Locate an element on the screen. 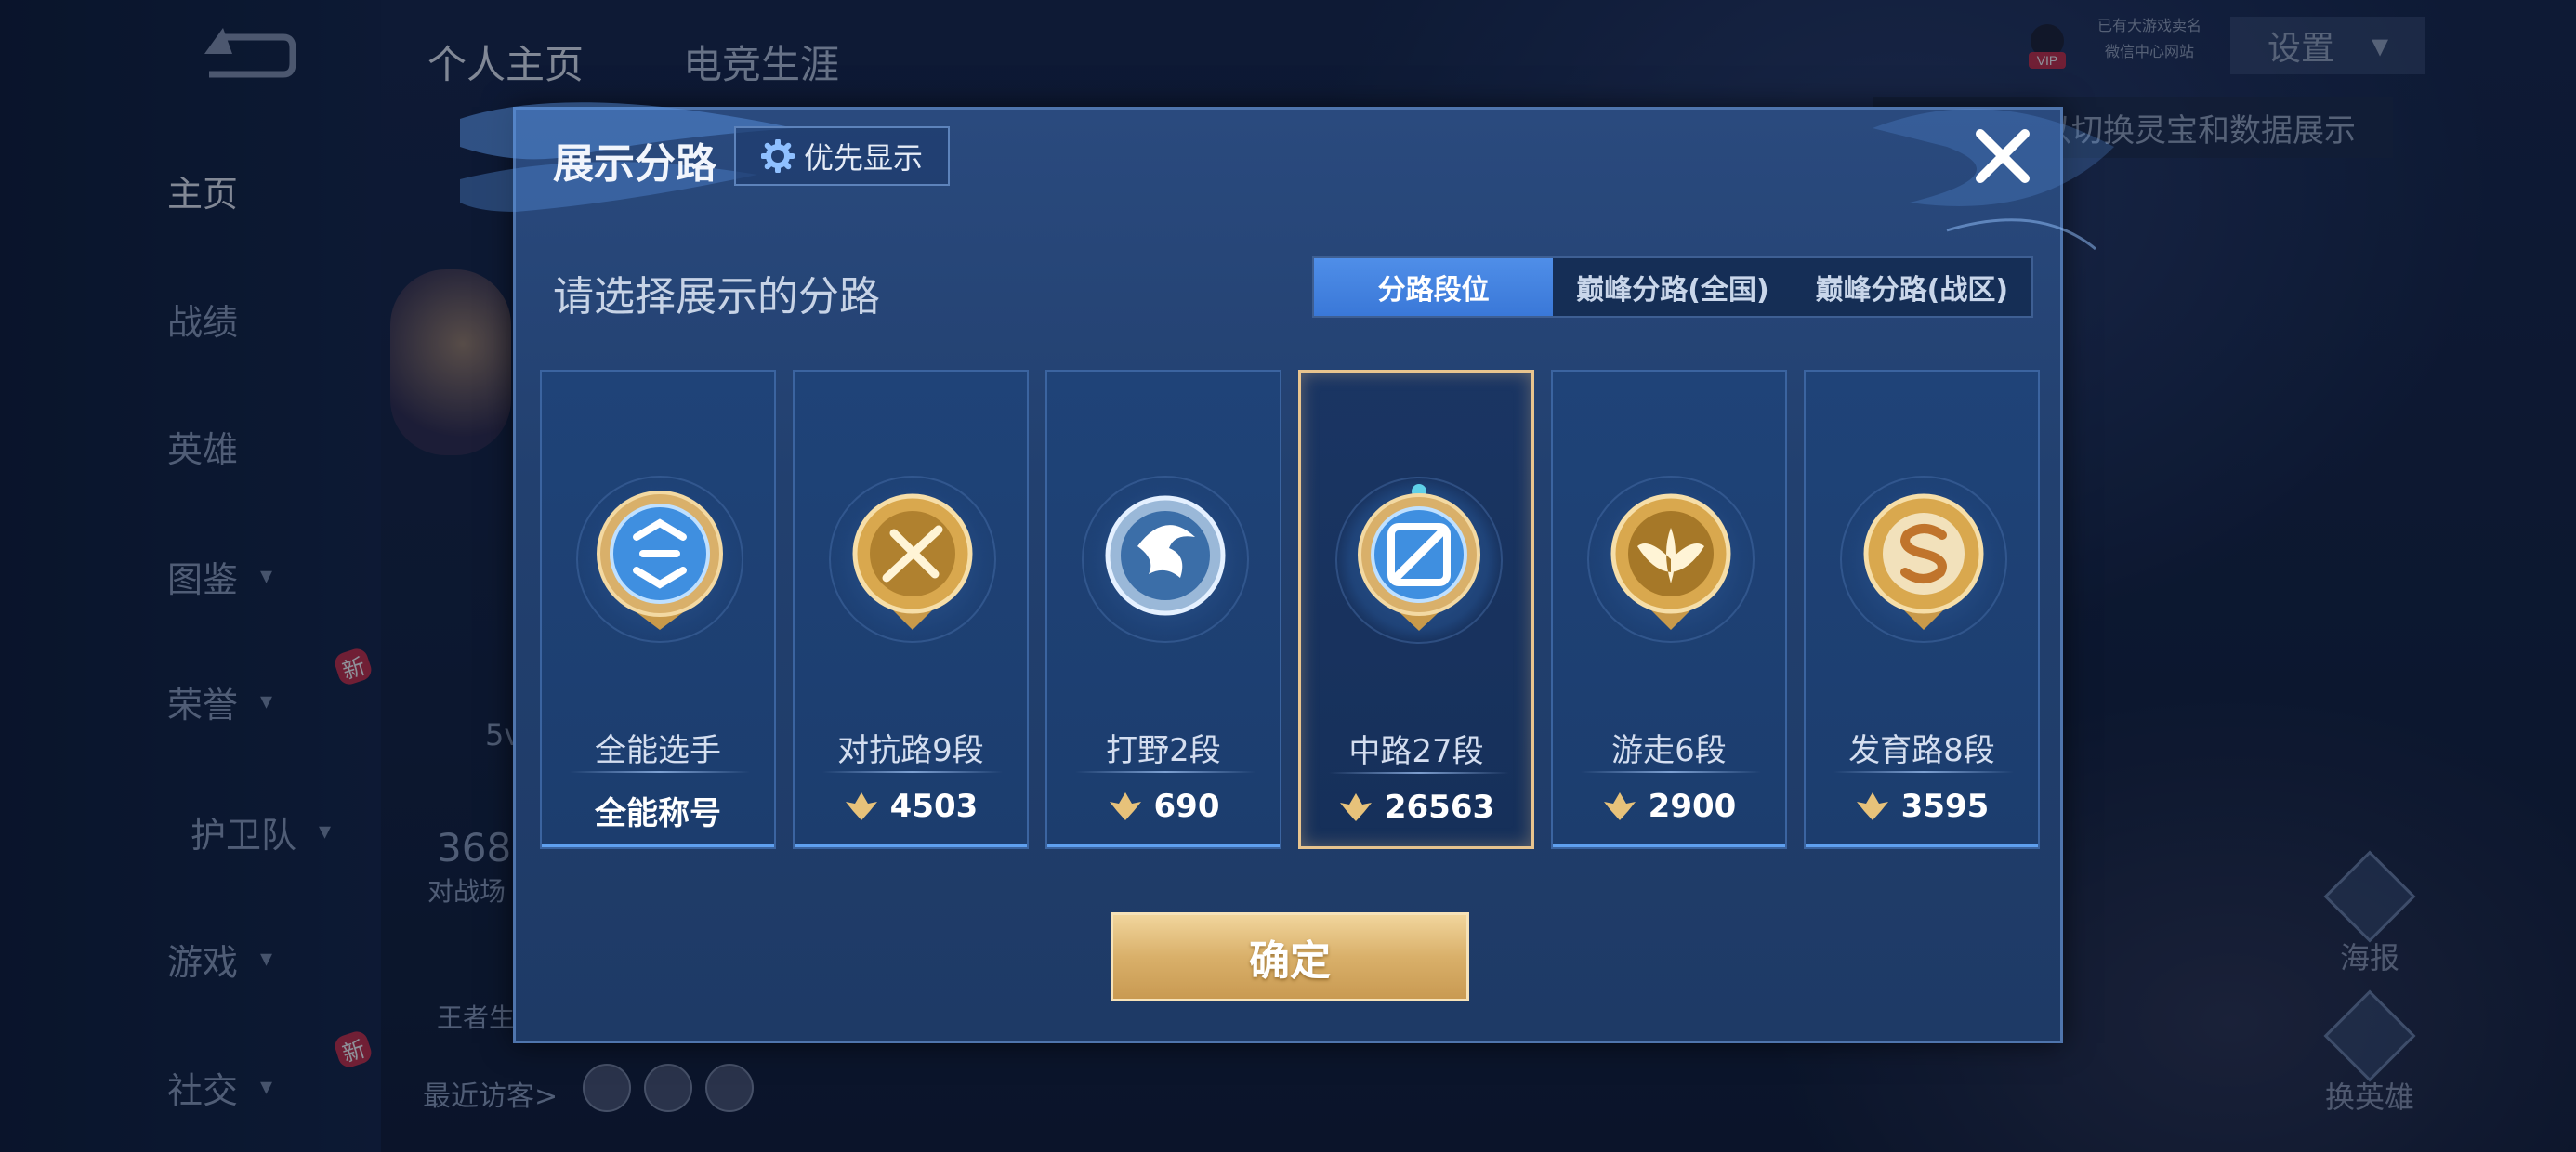  lane-card-all-round: 全能选手 全能称号 is located at coordinates (658, 609).